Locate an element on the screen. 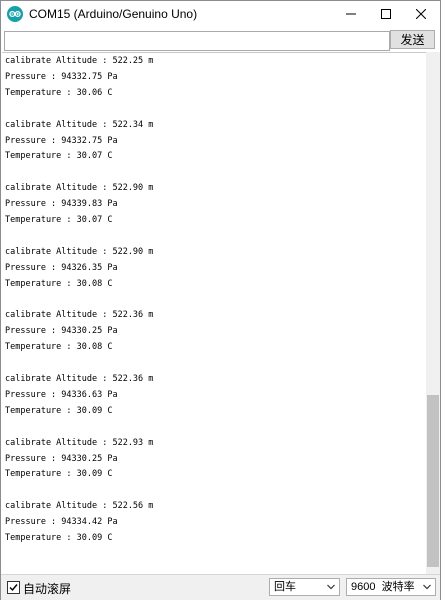 This screenshot has width=441, height=600. output-line: calibrate Altitude : 522.34 m is located at coordinates (79, 124).